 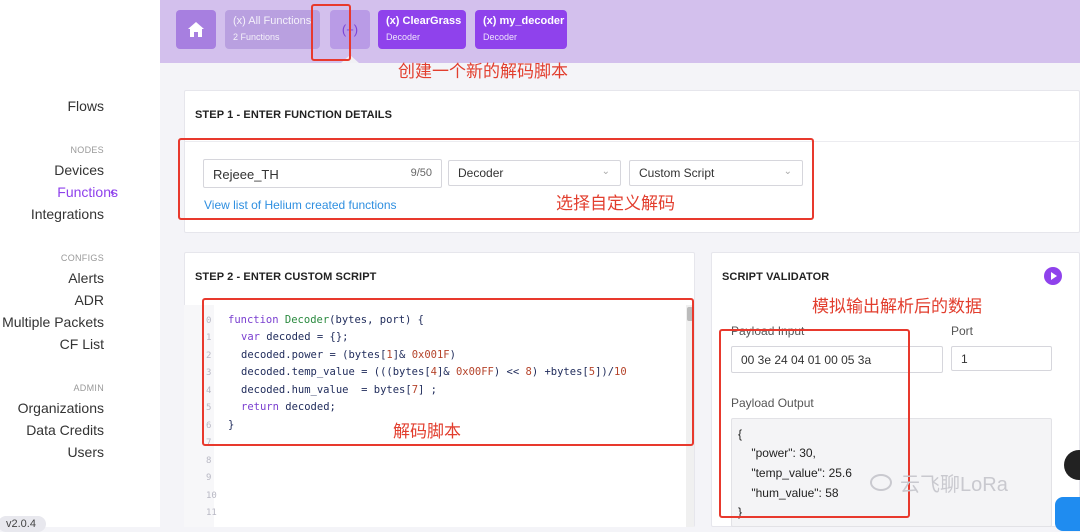 What do you see at coordinates (897, 306) in the screenshot?
I see `annotation-simulate-output: 模拟输出解析后的数据` at bounding box center [897, 306].